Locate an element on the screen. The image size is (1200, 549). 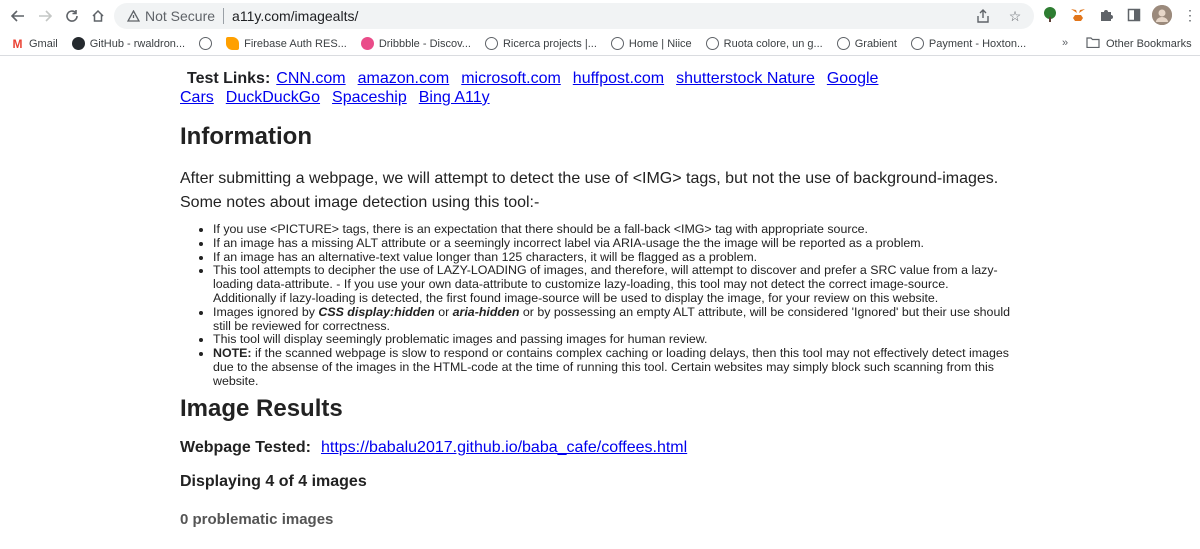
browser-toolbar: Not Secure a11y.com/imagealts/ ☆ ⋮ is located at coordinates (600, 16).